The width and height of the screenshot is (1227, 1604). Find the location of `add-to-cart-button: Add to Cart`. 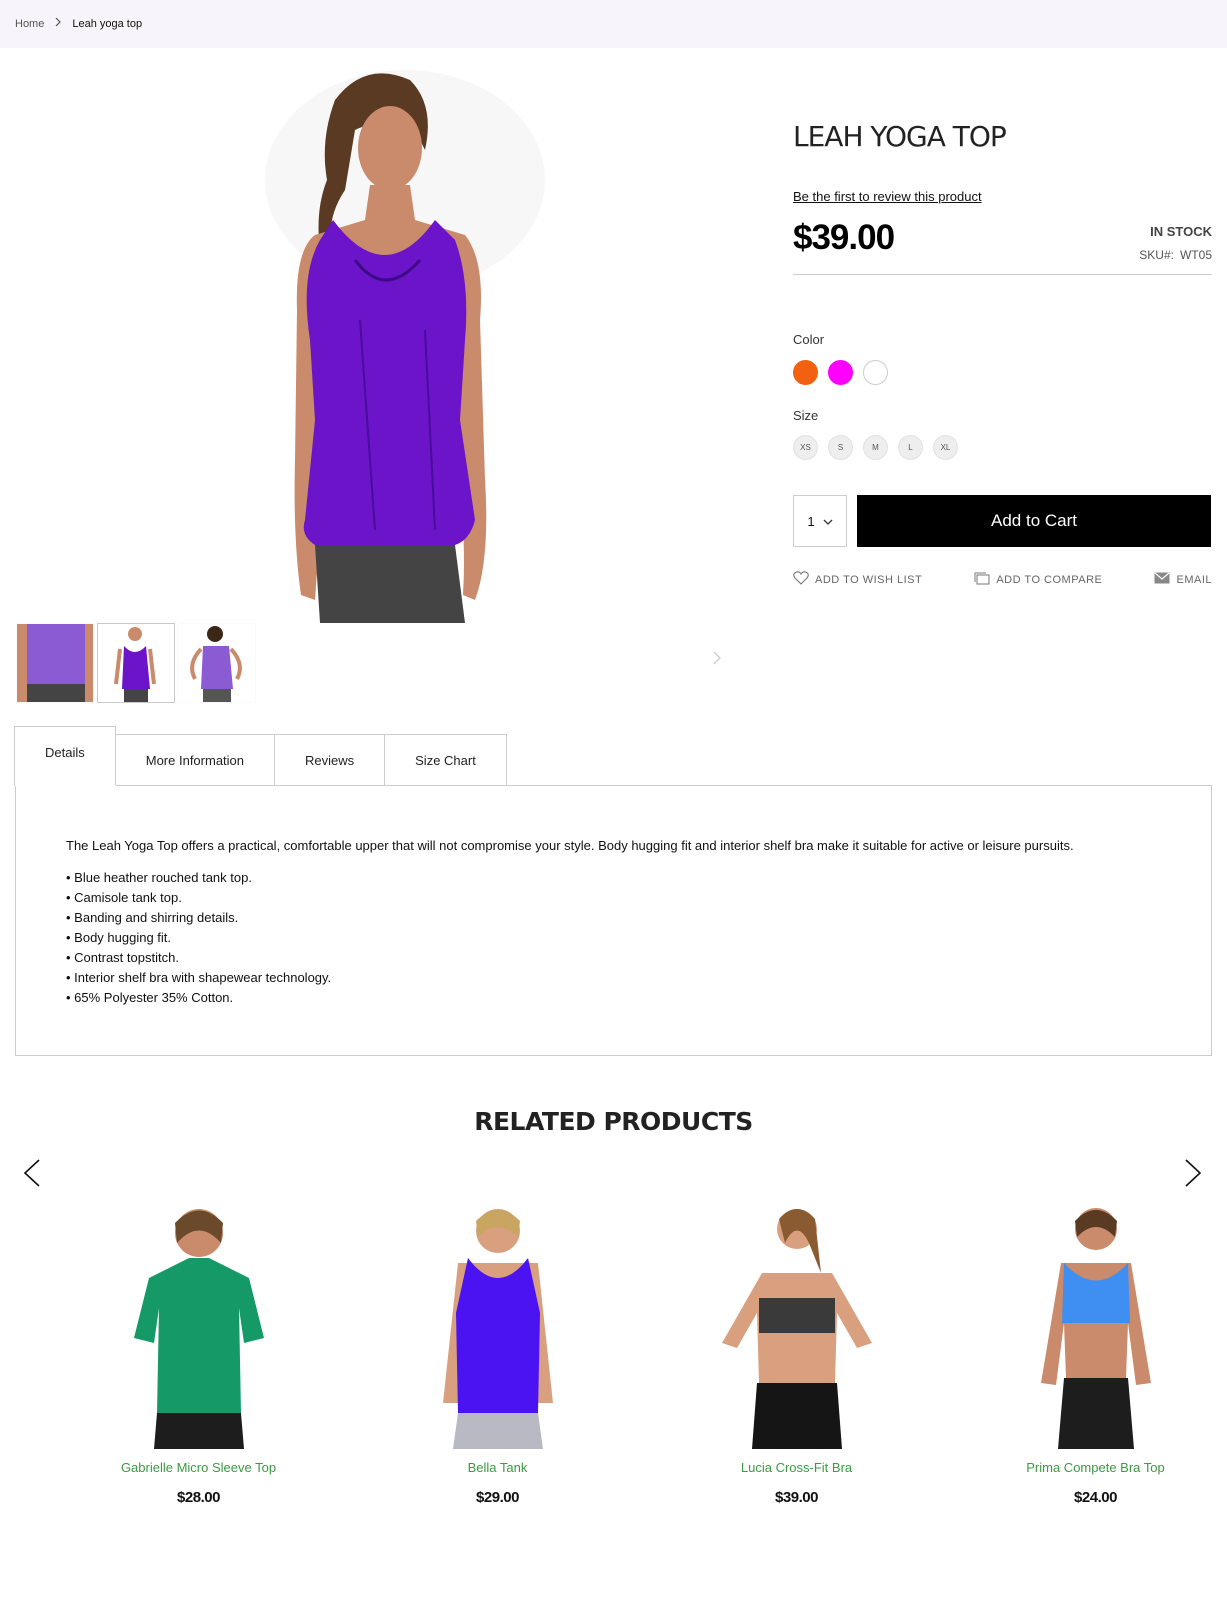

add-to-cart-button: Add to Cart is located at coordinates (1034, 521).